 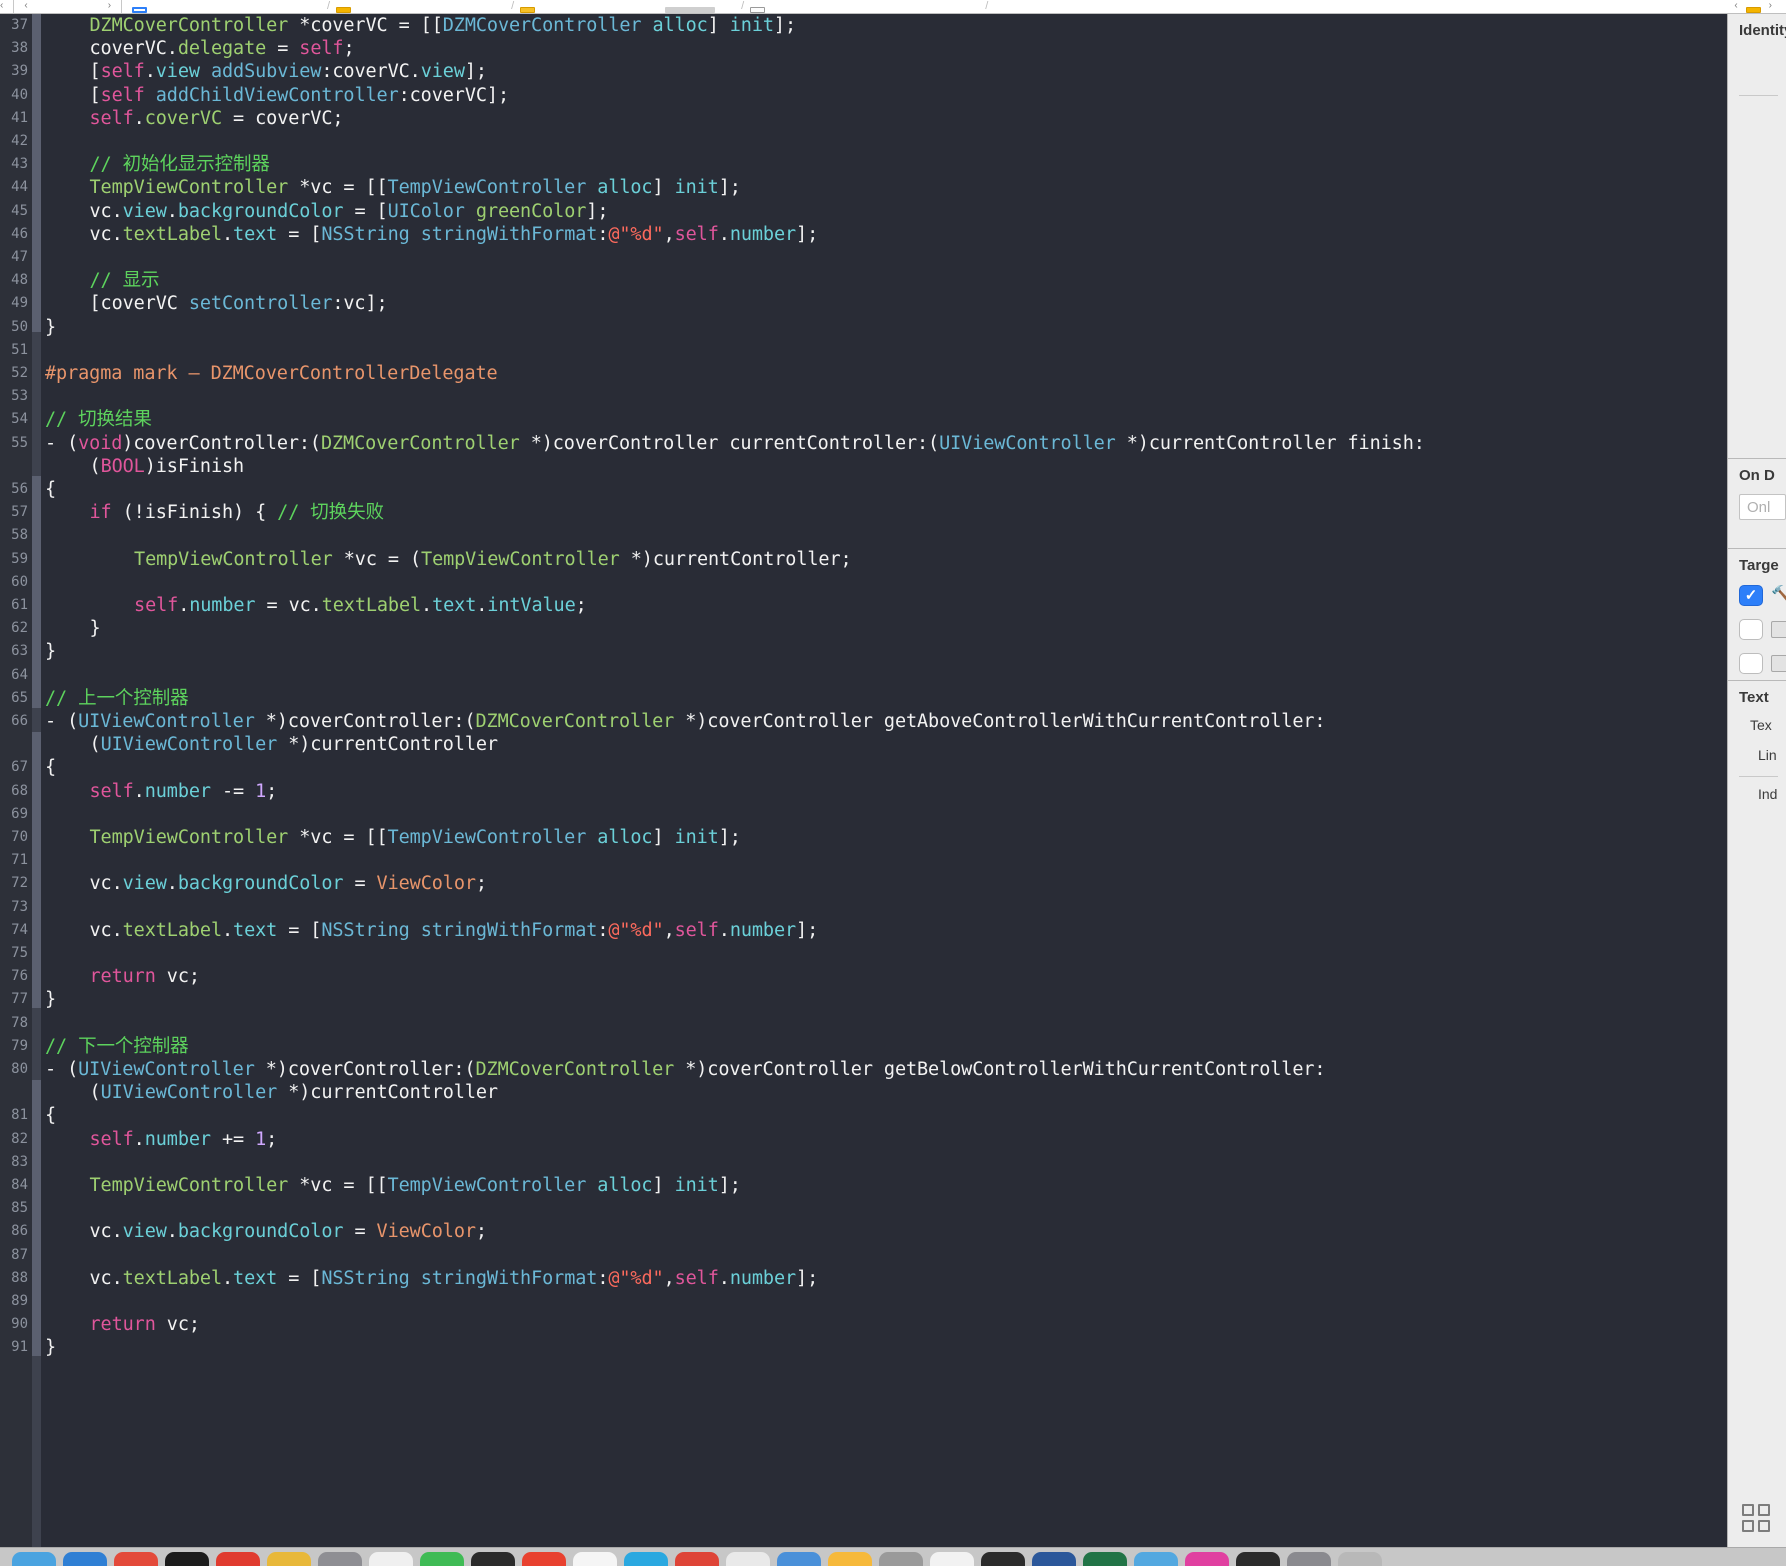 I want to click on nav-prev-chevron-icon: ‹, so click(x=25, y=7).